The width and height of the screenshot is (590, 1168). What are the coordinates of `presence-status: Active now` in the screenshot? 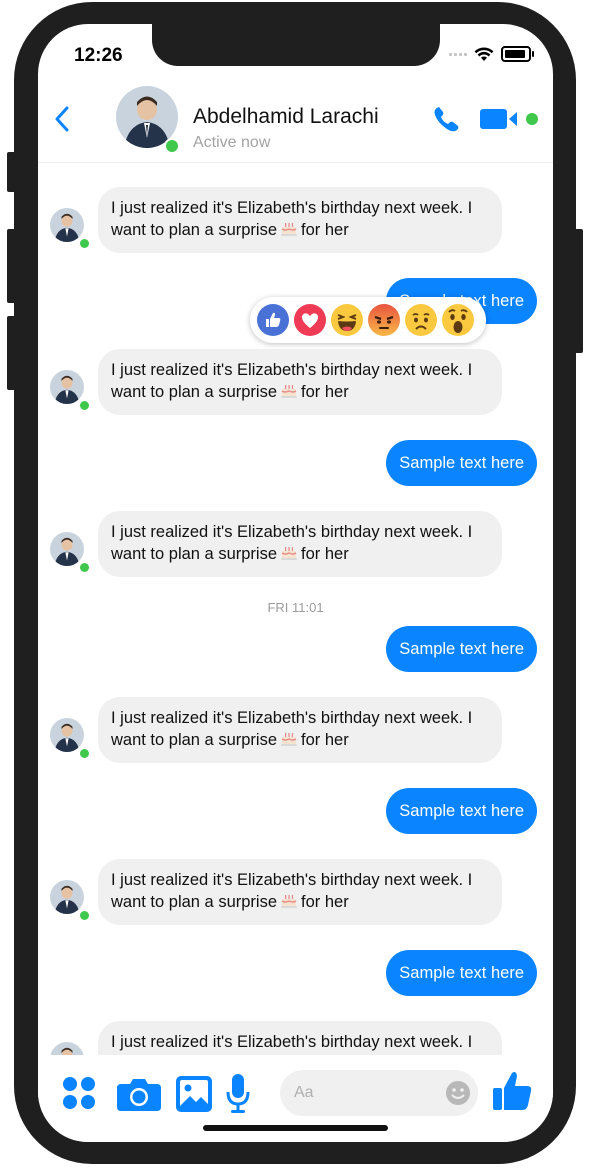 It's located at (232, 142).